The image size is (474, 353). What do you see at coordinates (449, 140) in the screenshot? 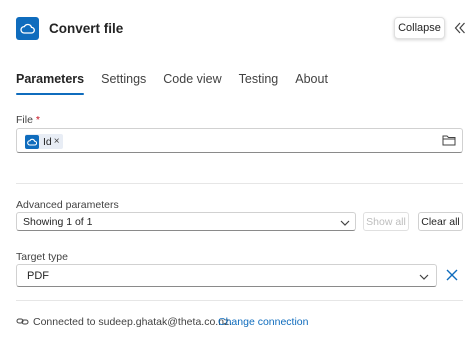
I see `folder-icon` at bounding box center [449, 140].